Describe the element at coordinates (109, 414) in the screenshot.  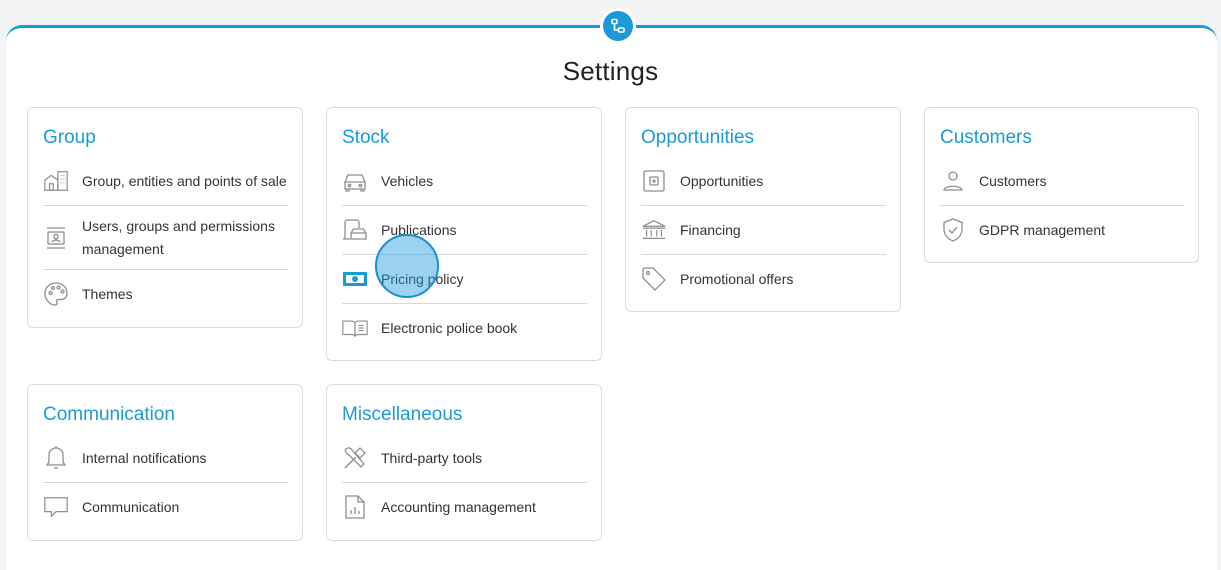
I see `card-title-communication: Communication` at that location.